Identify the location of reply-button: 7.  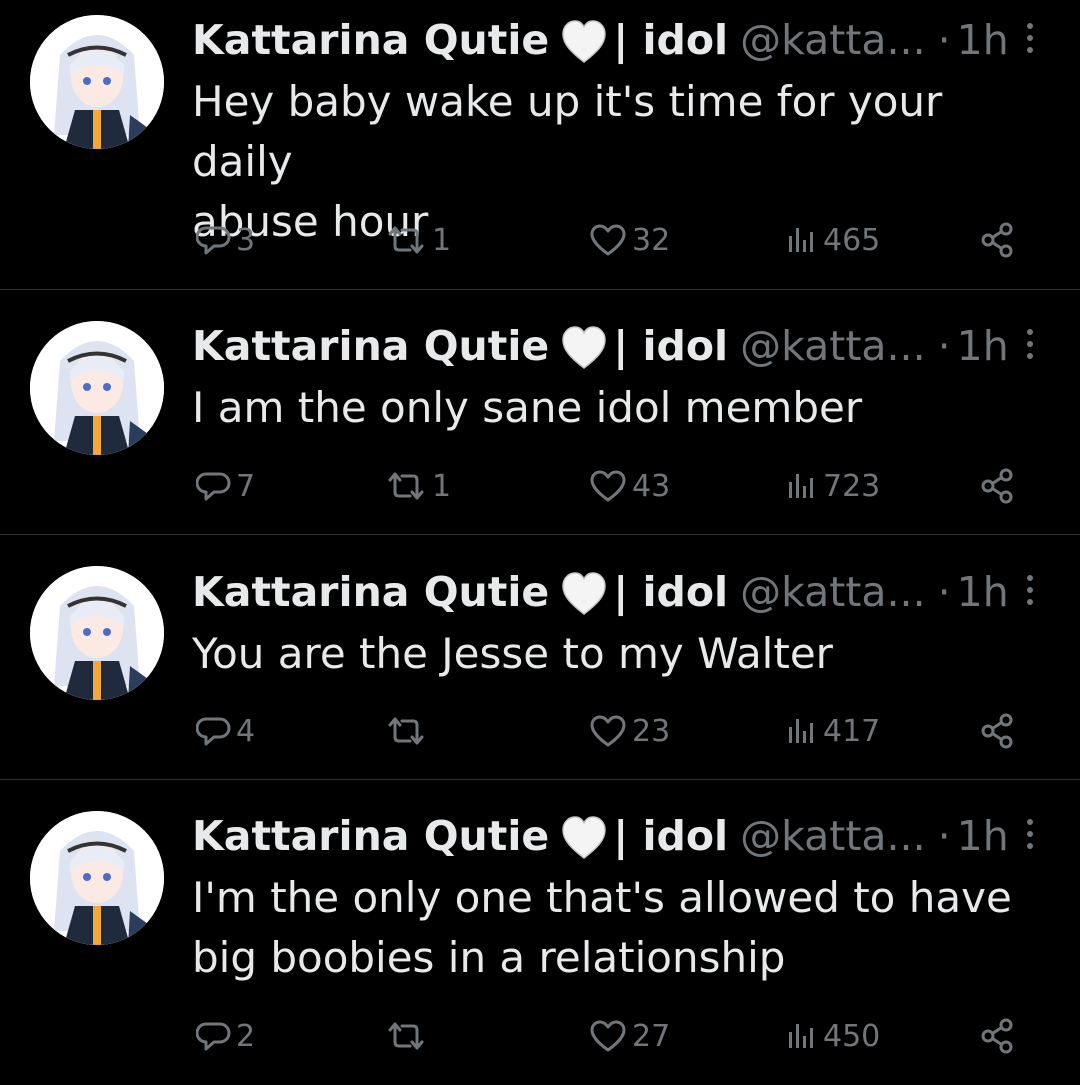
(225, 486).